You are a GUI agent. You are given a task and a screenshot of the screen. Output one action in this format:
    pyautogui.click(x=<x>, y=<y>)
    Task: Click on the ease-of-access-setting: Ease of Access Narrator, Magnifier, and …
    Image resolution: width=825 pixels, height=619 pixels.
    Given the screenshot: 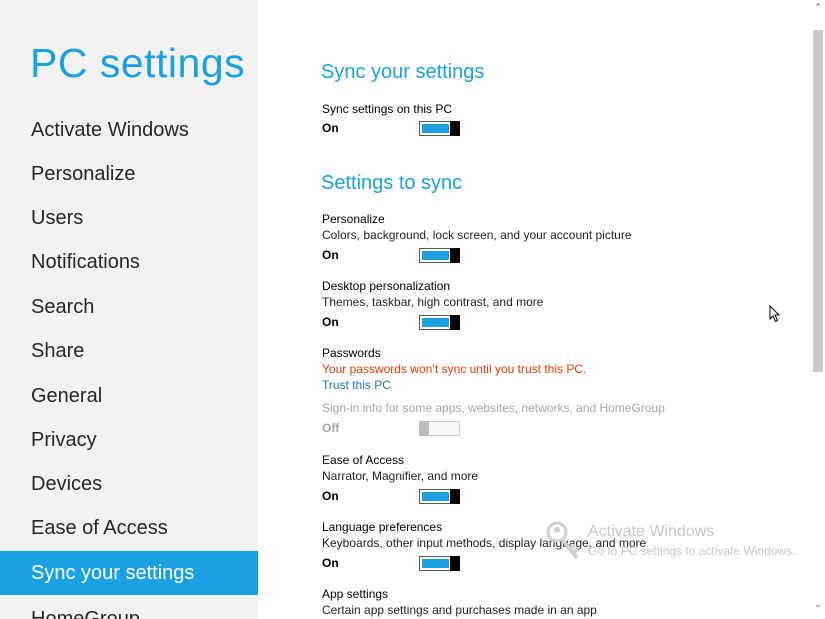 What is the action you would take?
    pyautogui.click(x=557, y=480)
    